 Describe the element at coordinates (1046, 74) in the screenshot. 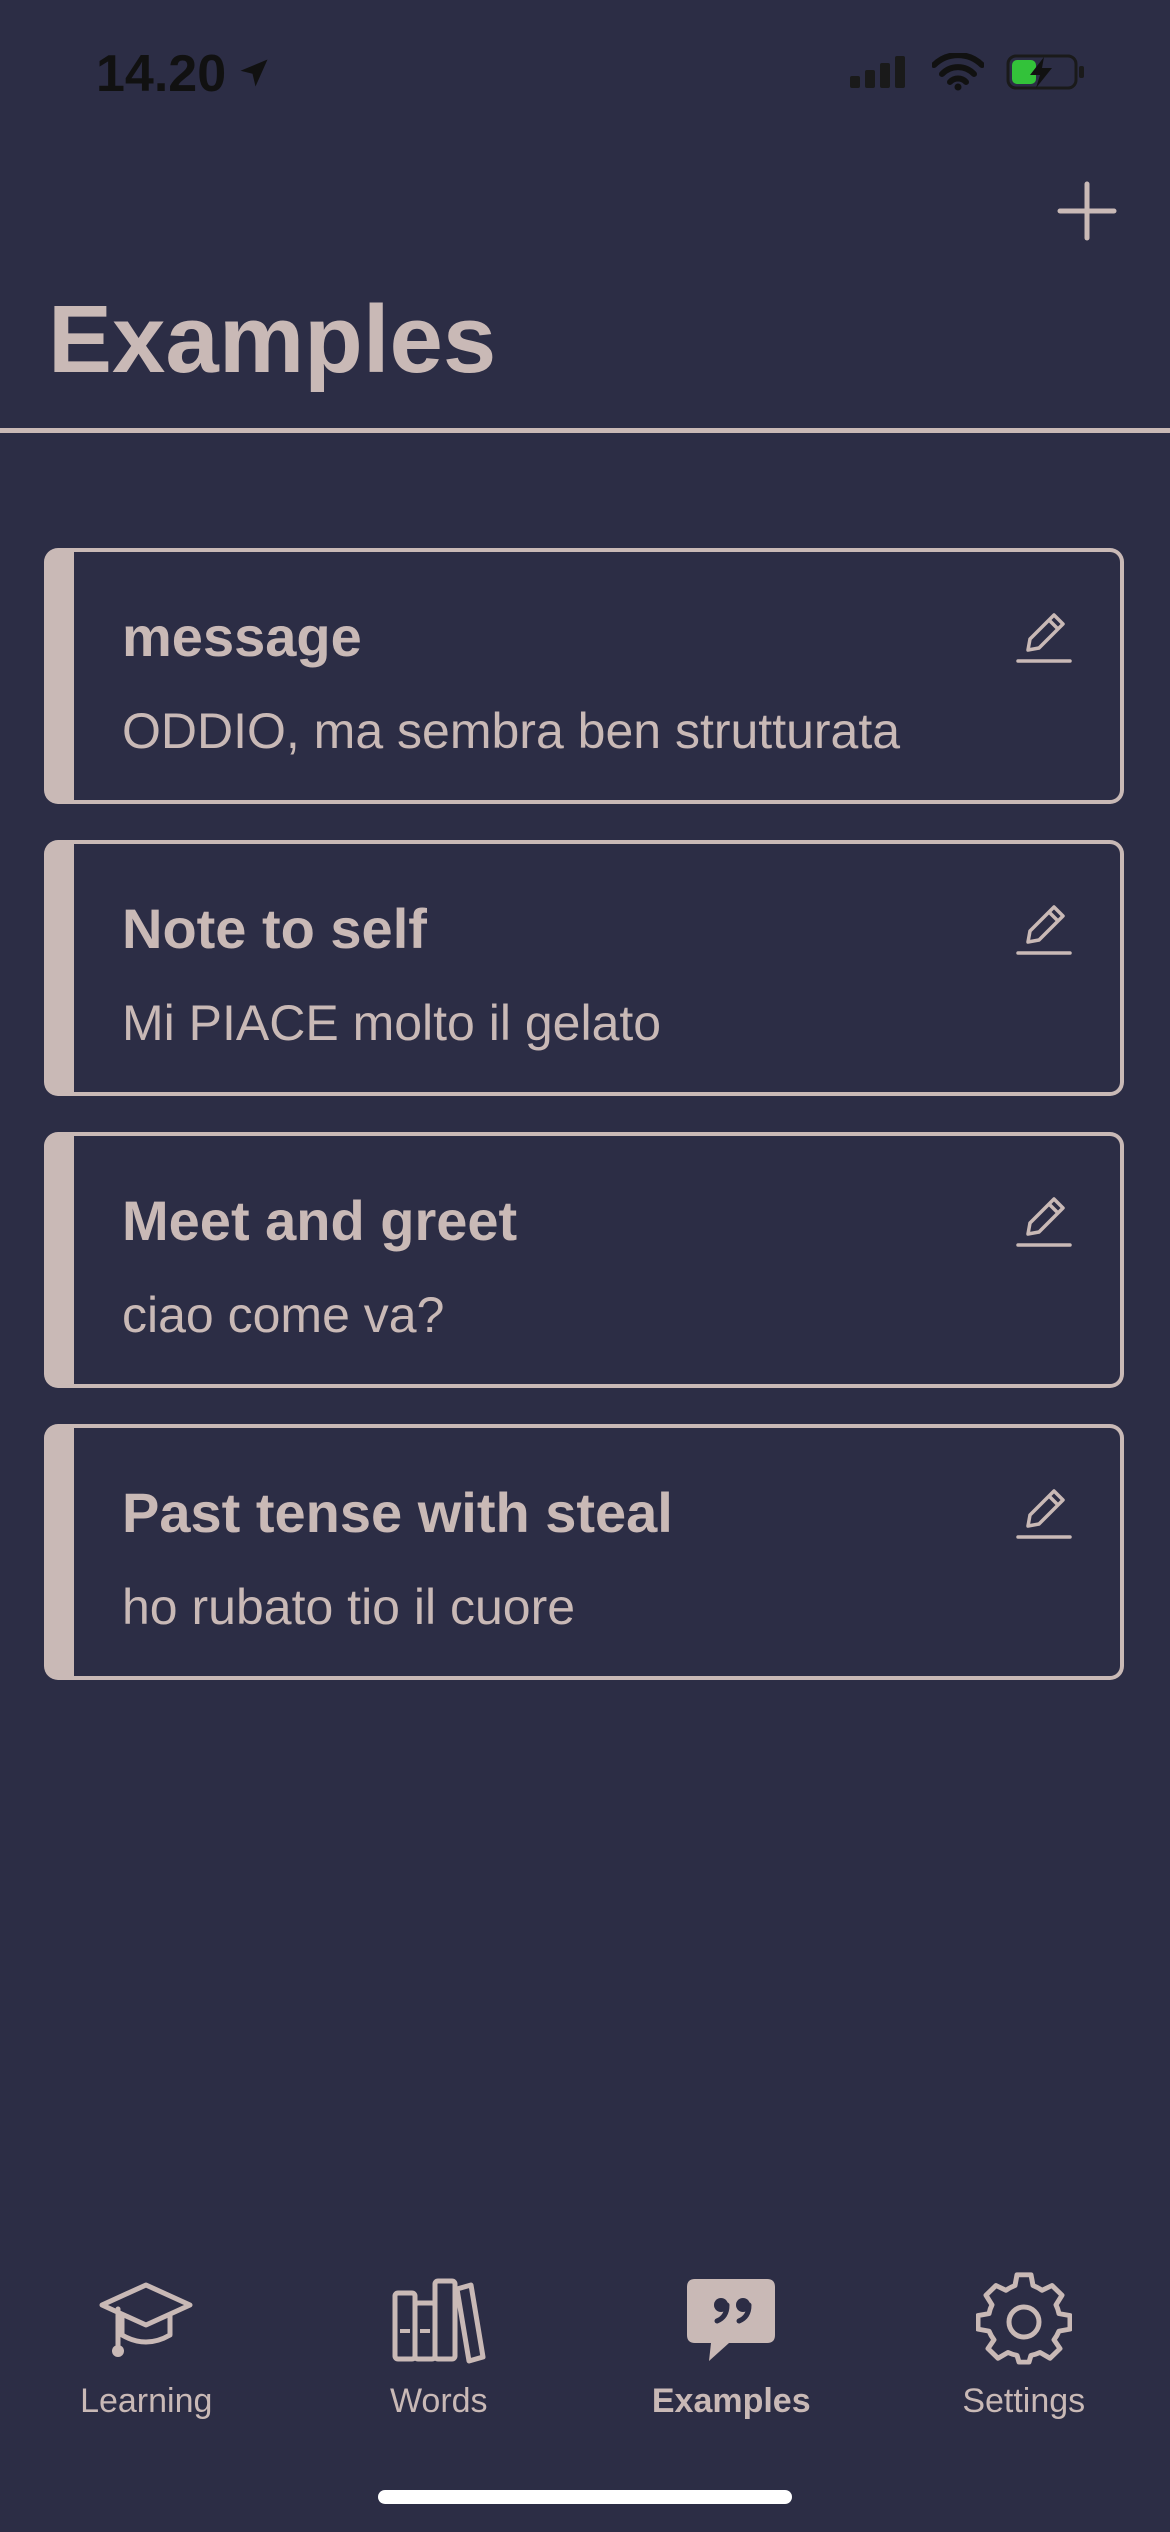

I see `battery-charging-icon` at that location.